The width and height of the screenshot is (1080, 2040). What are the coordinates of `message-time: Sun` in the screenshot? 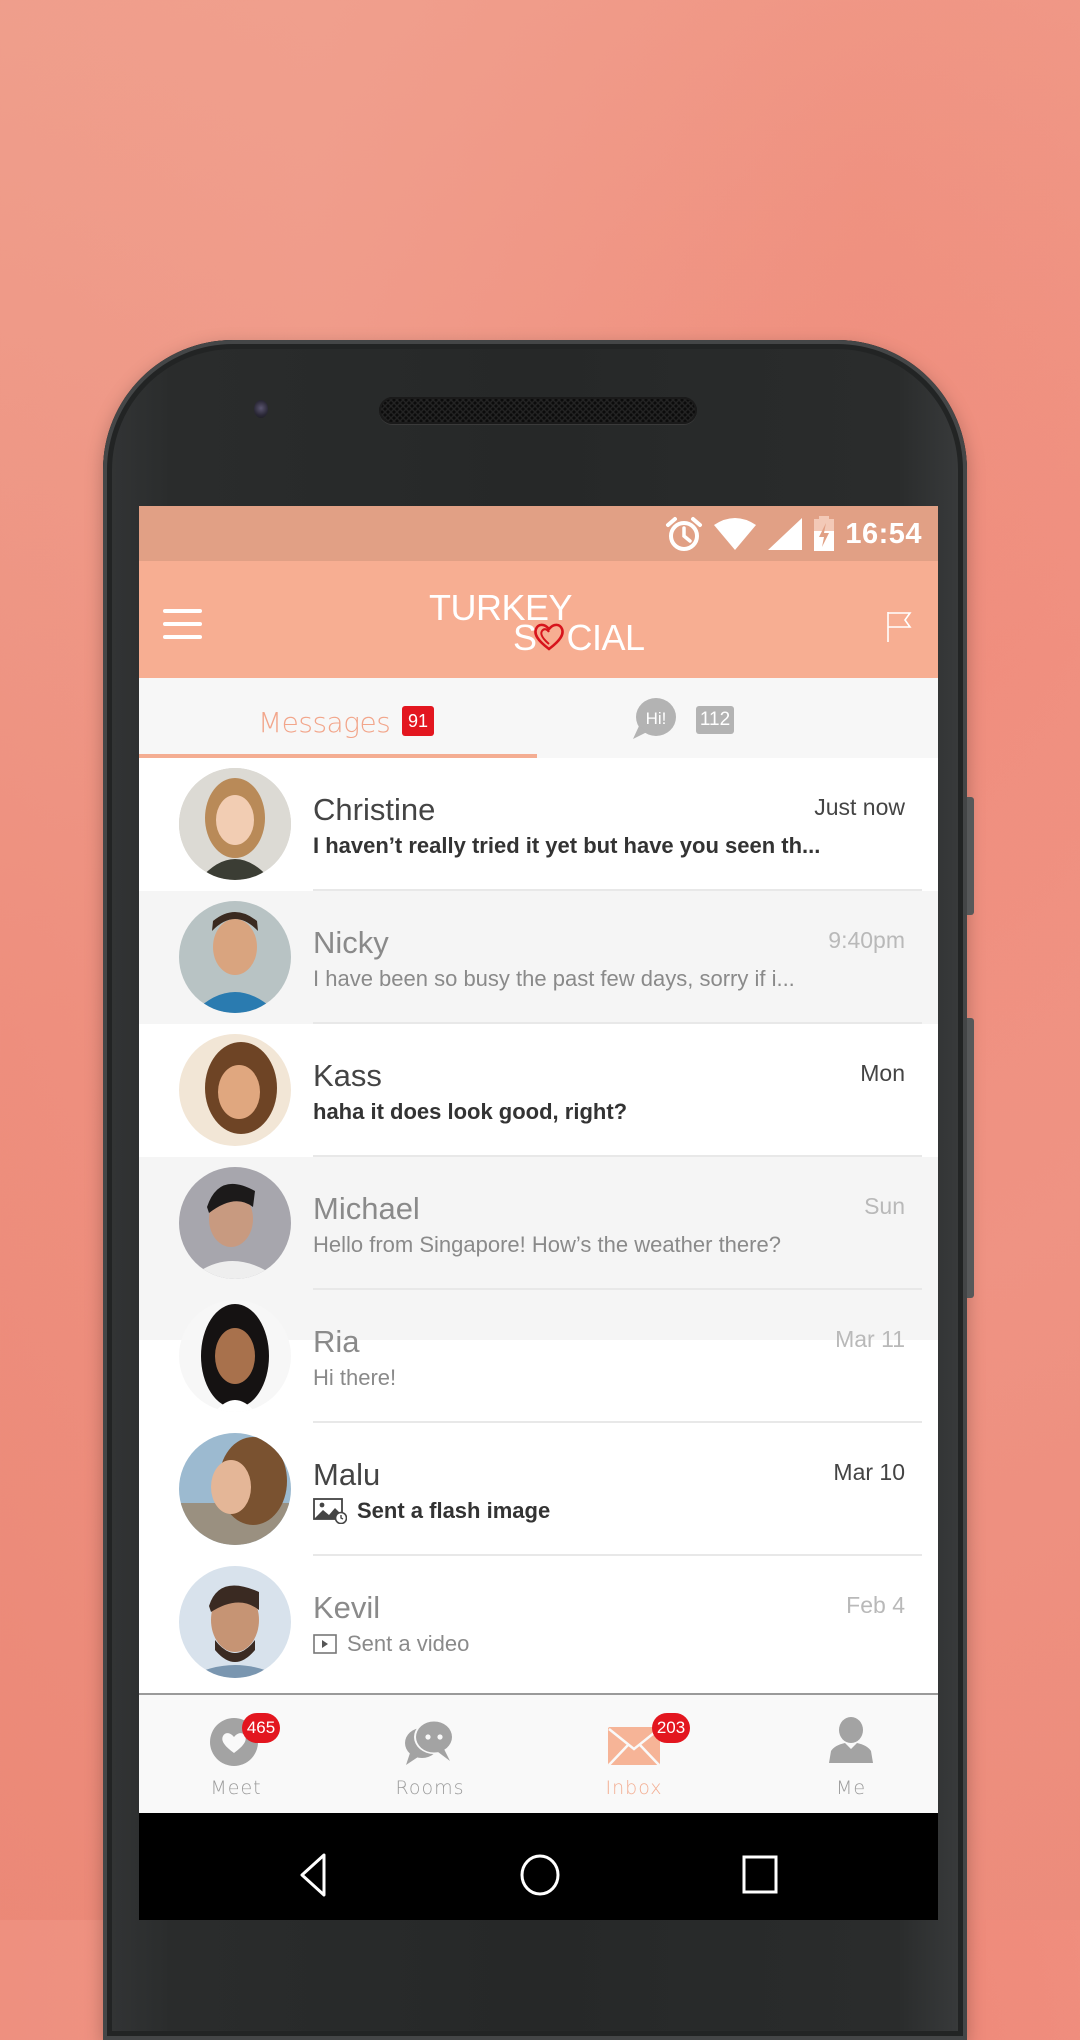 It's located at (884, 1206).